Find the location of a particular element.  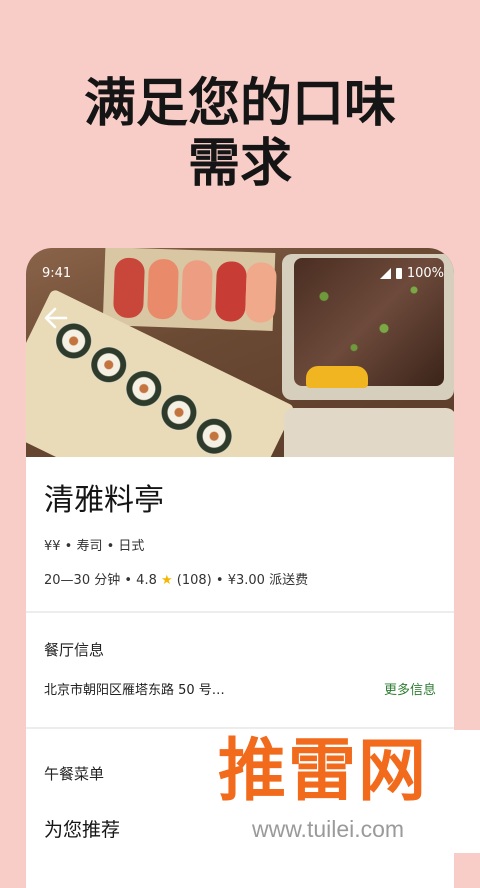

watermark-logo: 推雷网 is located at coordinates (323, 771).